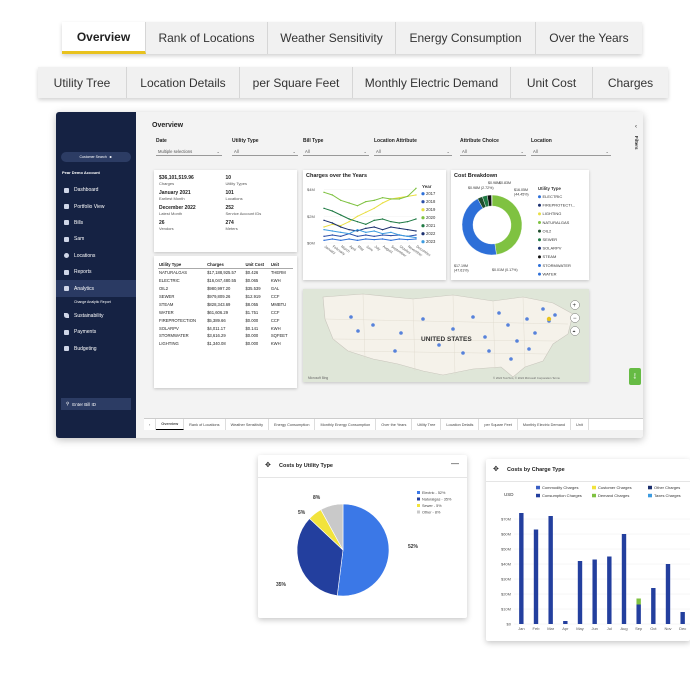 This screenshot has width=690, height=676. Describe the element at coordinates (247, 424) in the screenshot. I see `page-tab-weather-sensitivity: Weather Sensitivity` at that location.